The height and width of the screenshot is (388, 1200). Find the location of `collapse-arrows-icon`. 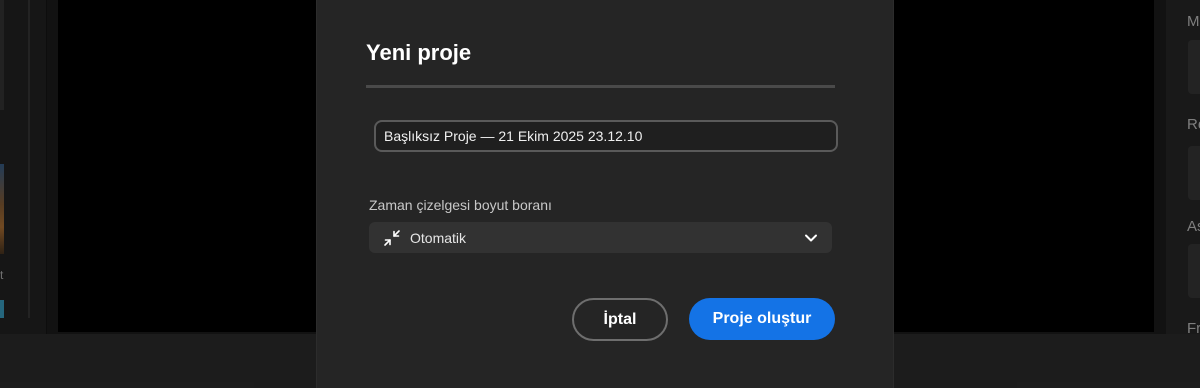

collapse-arrows-icon is located at coordinates (392, 238).